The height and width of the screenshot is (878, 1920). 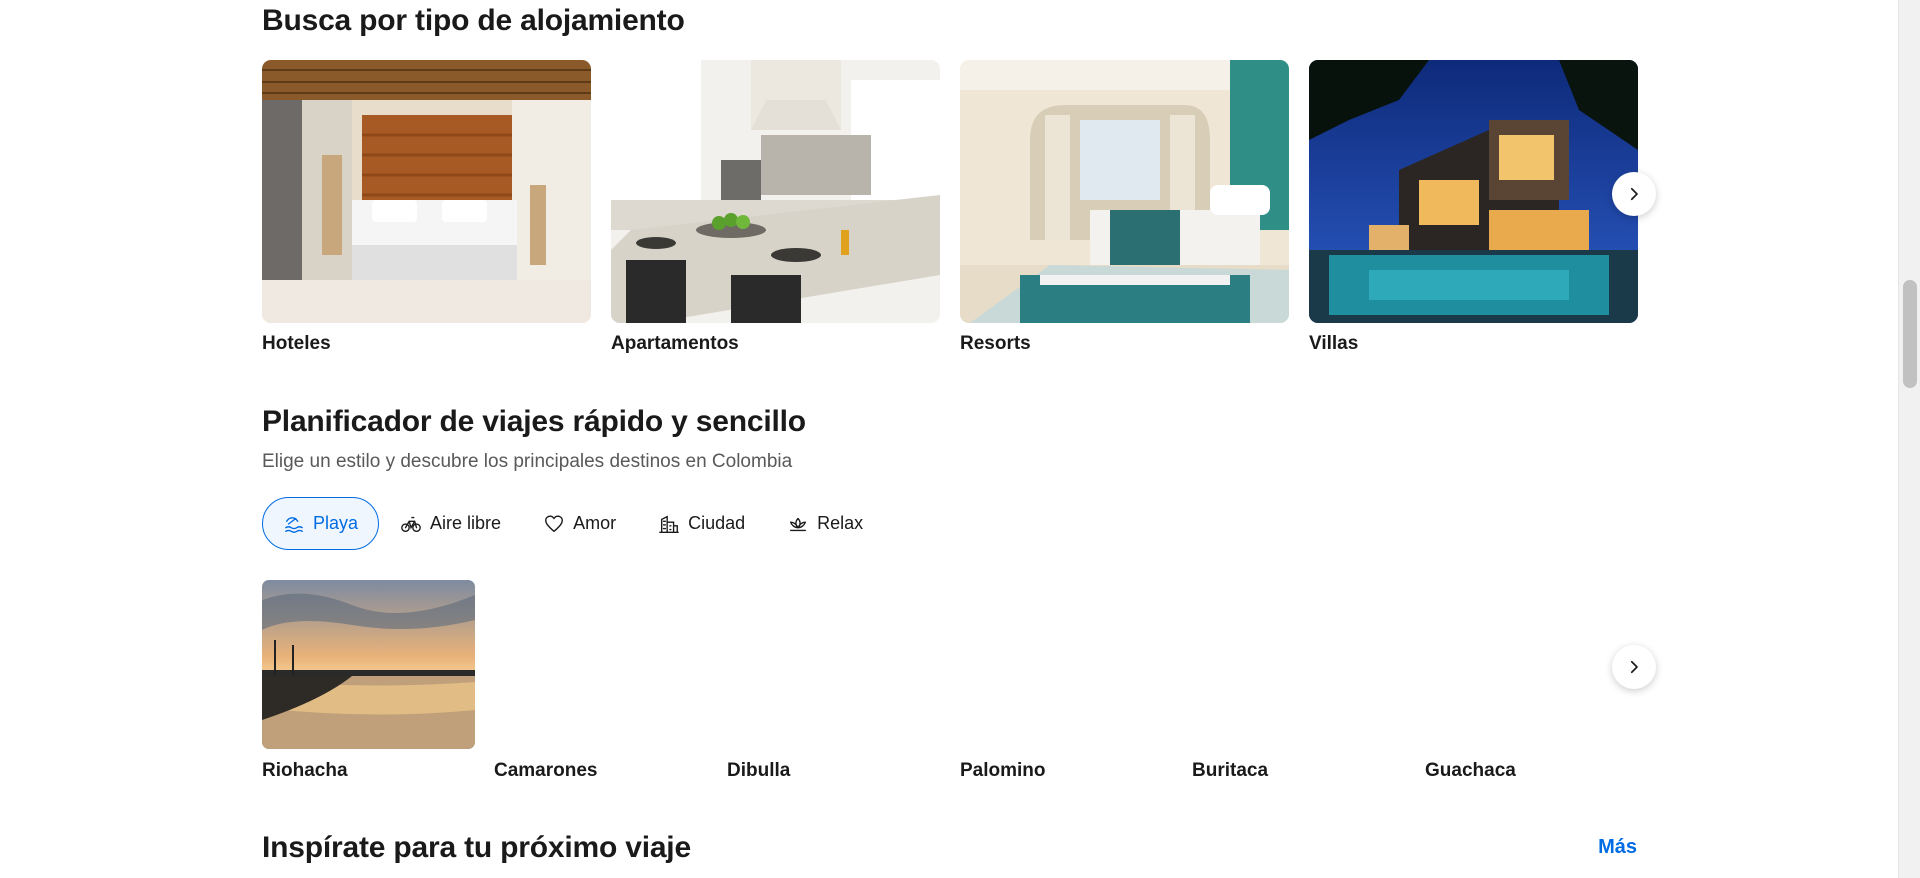 I want to click on destination-label: Riohacha, so click(x=305, y=770).